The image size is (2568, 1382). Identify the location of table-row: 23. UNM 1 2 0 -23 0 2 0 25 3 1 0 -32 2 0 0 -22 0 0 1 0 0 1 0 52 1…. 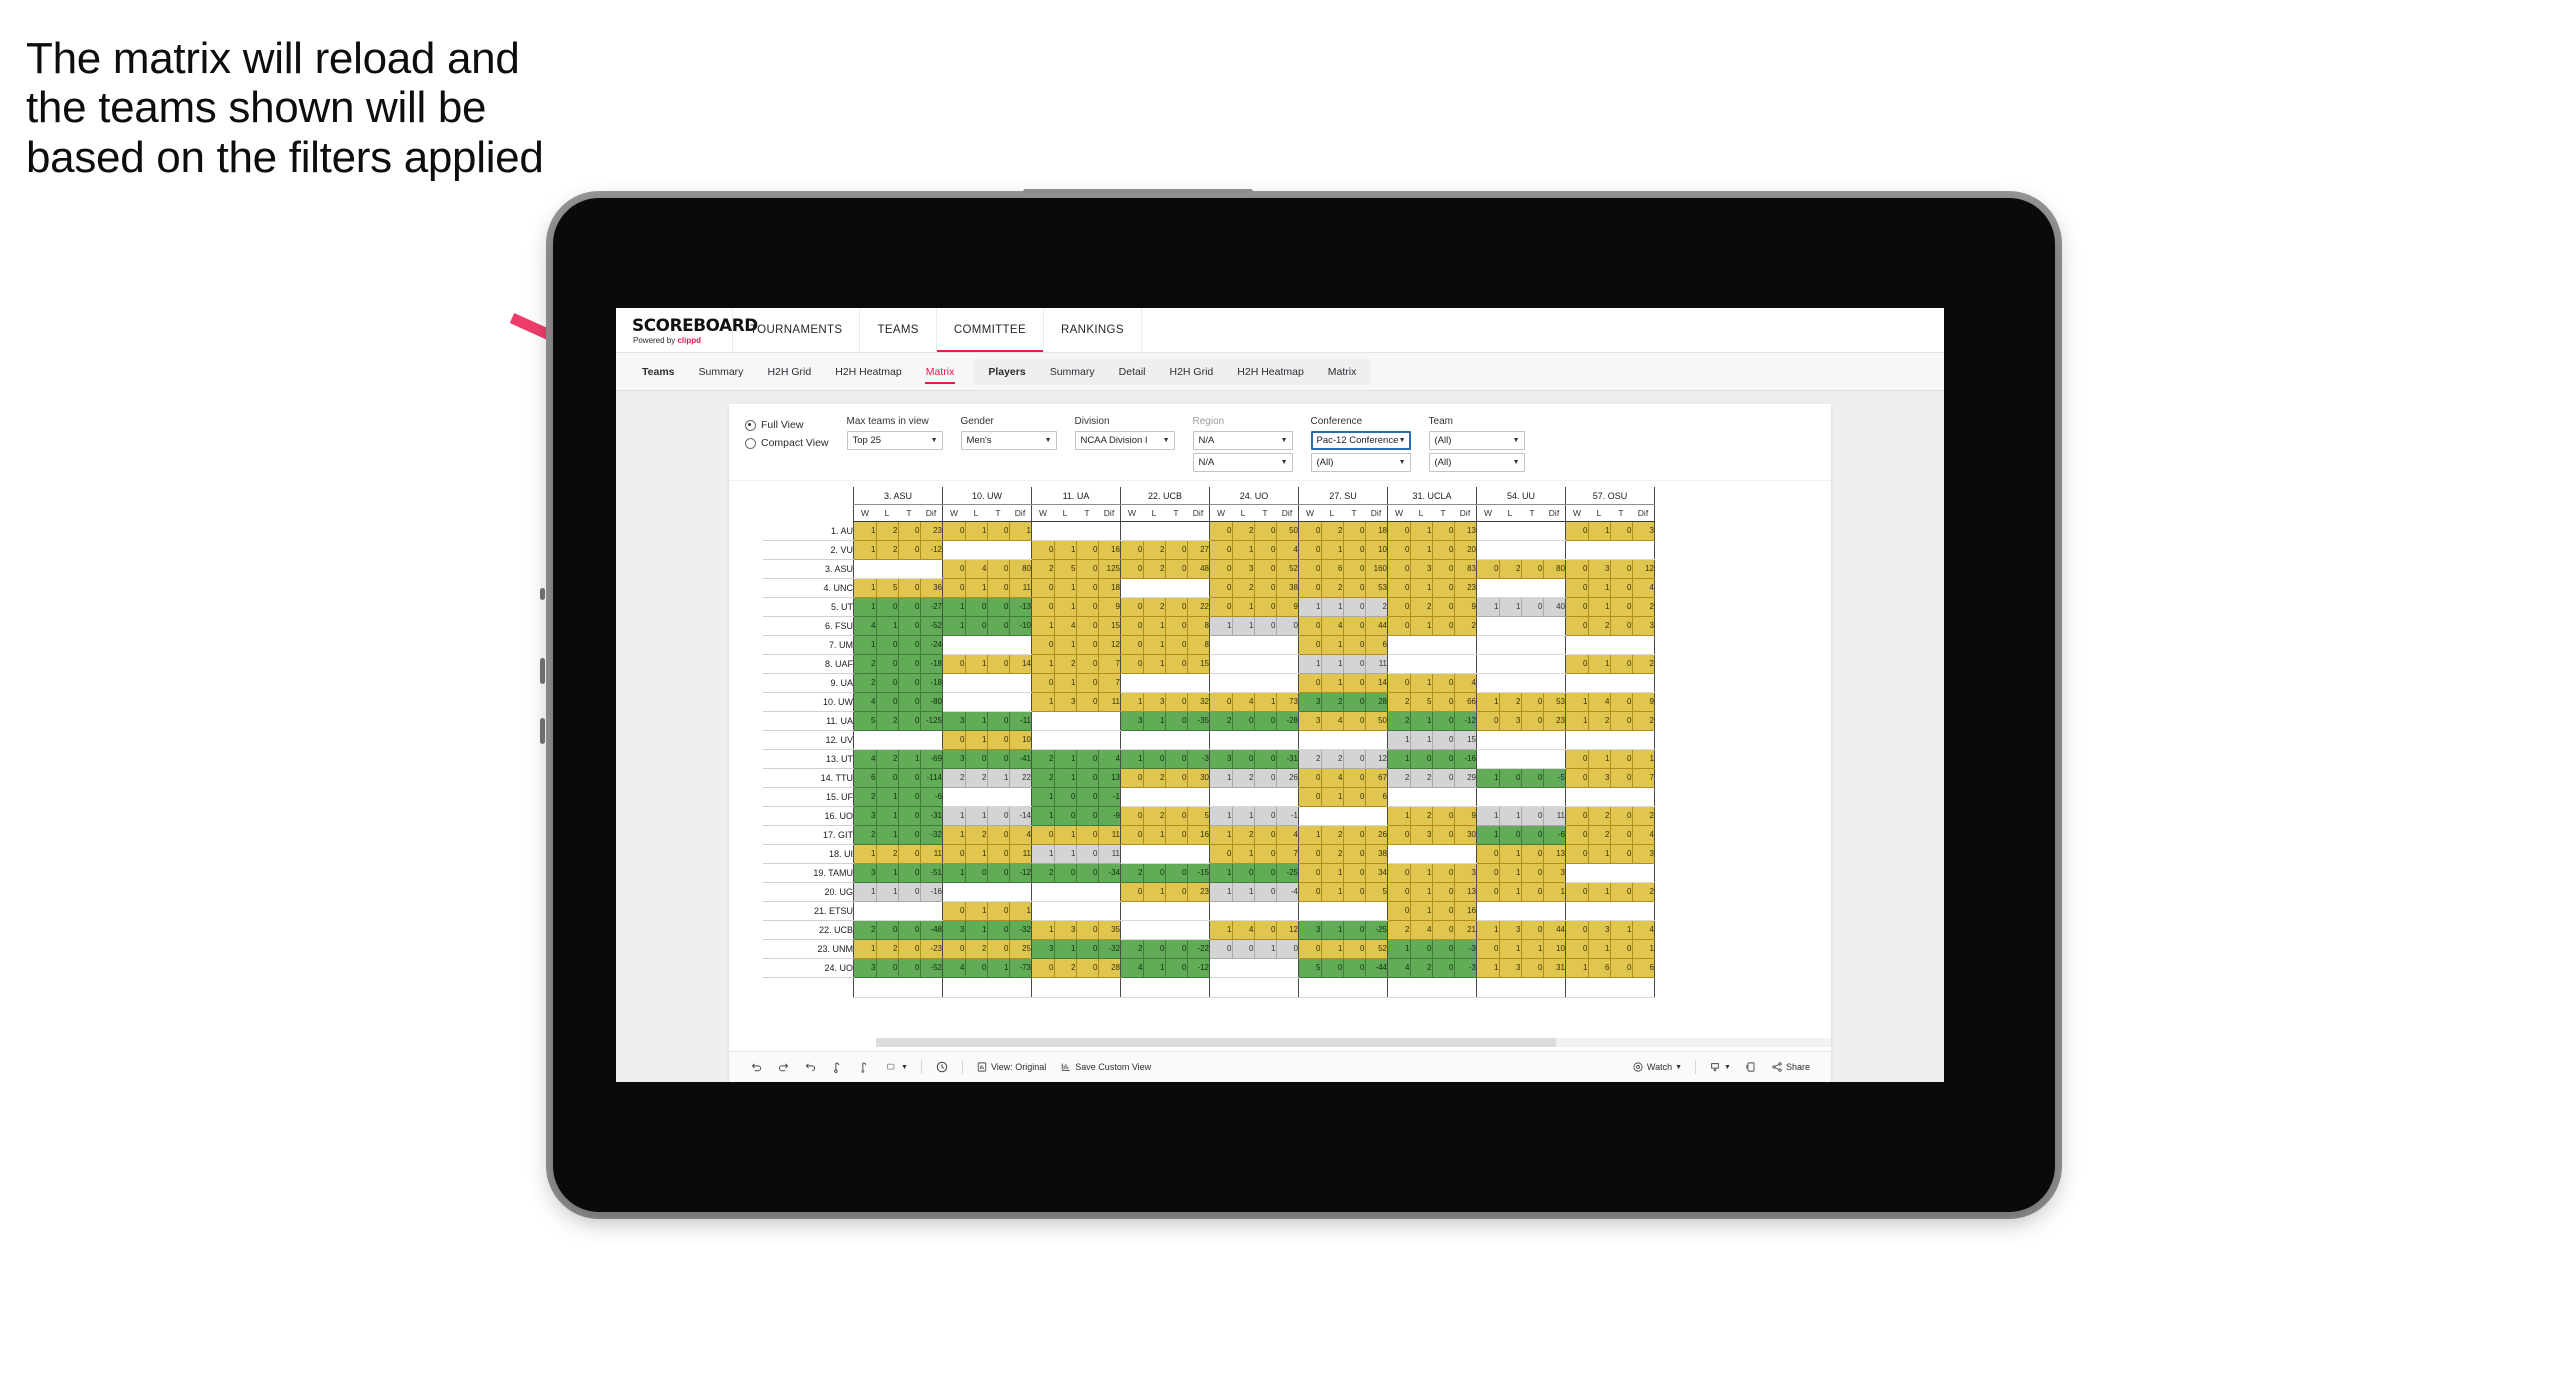
(1209, 948).